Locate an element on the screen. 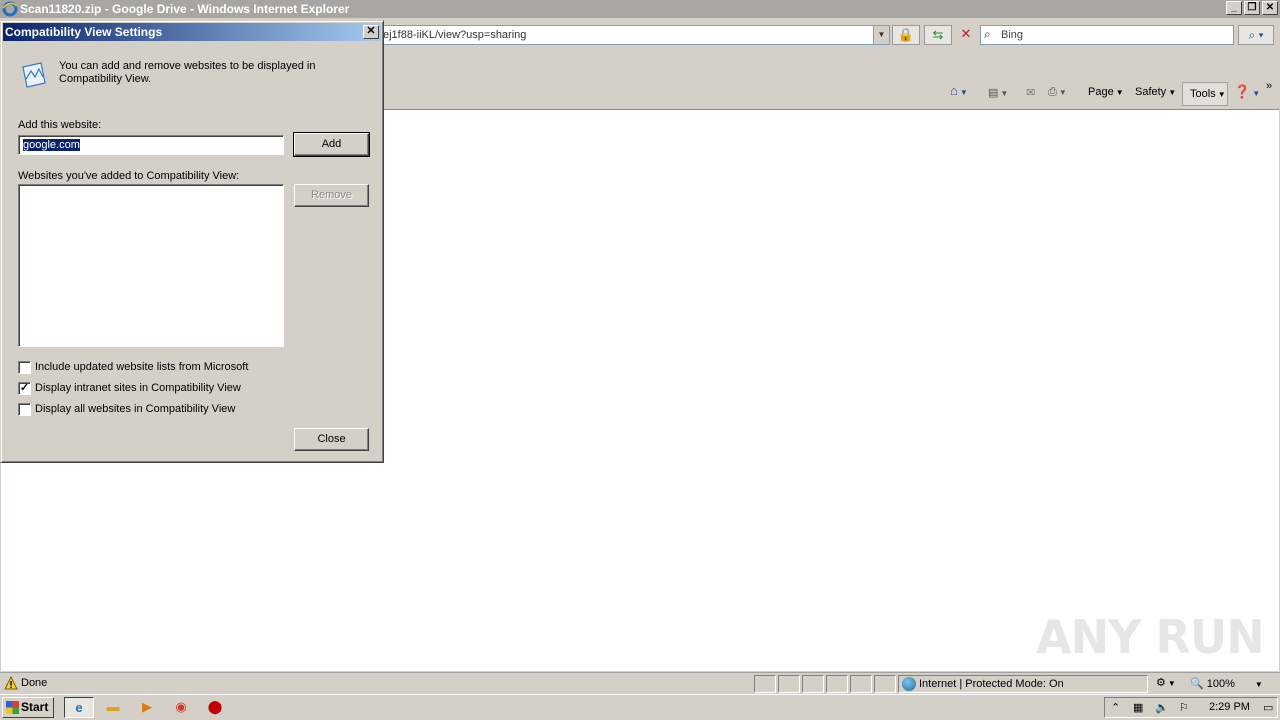 This screenshot has width=1280, height=720. dialog-title: Compatibility View Settings is located at coordinates (84, 32).